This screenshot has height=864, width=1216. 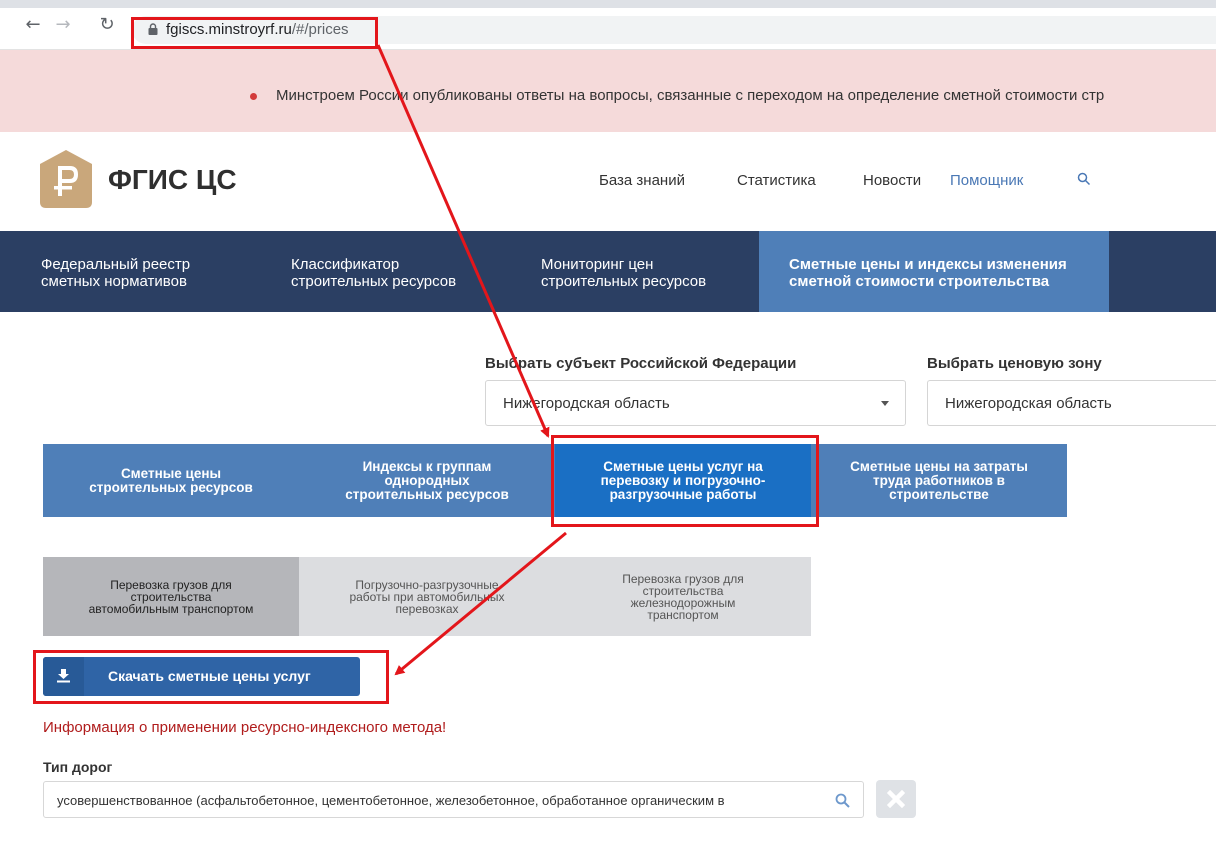 What do you see at coordinates (892, 180) in the screenshot?
I see `nav-news: Новости` at bounding box center [892, 180].